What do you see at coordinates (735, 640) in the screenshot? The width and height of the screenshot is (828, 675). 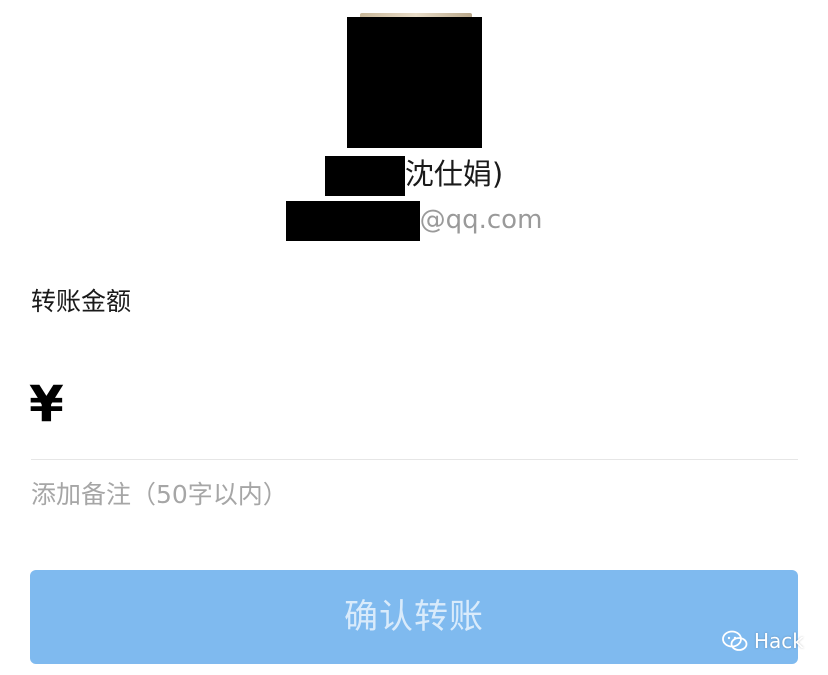 I see `wechat-icon` at bounding box center [735, 640].